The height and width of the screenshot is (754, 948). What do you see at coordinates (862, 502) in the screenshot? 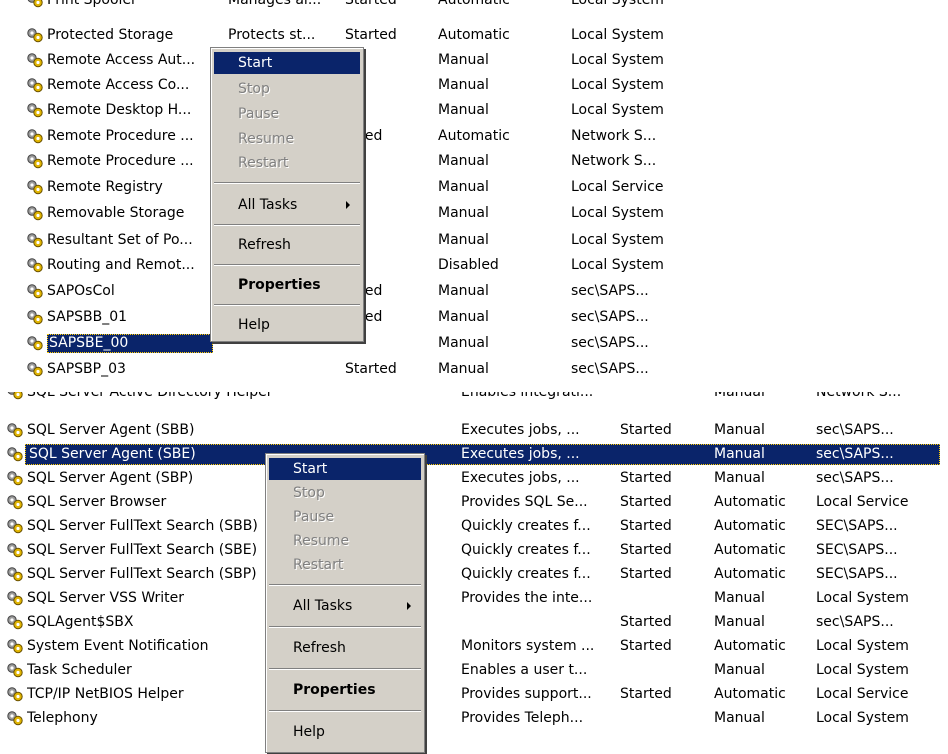
I see `service-log-on-as: Local Service` at bounding box center [862, 502].